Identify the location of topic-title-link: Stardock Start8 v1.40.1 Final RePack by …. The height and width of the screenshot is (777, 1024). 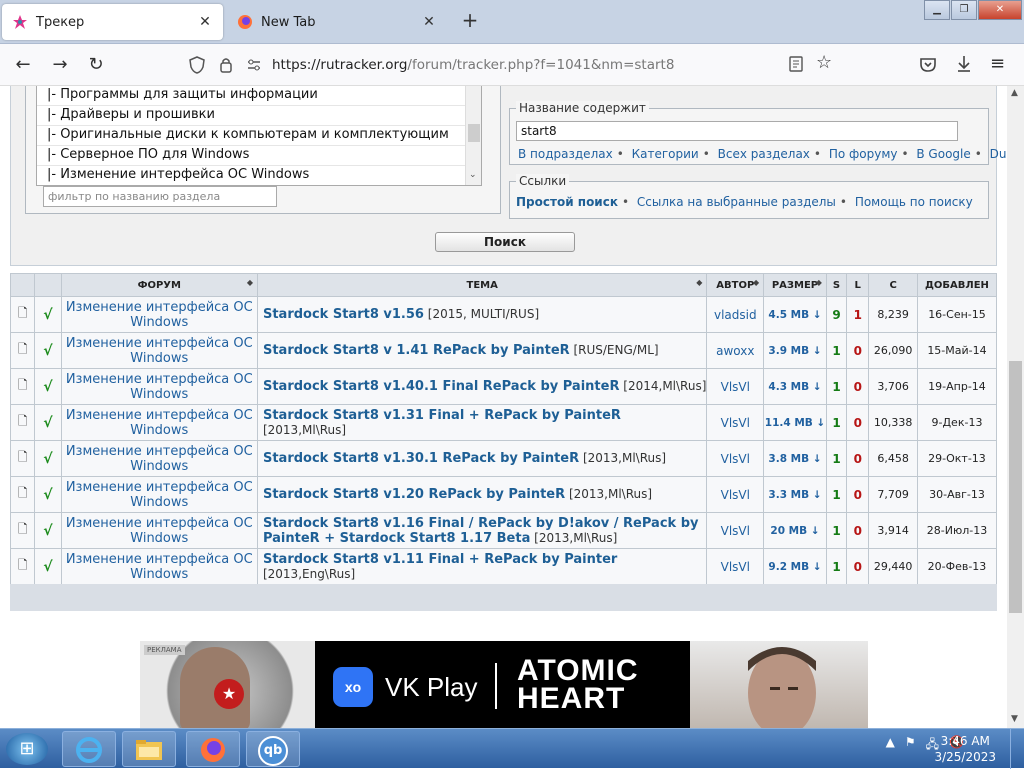
(441, 386).